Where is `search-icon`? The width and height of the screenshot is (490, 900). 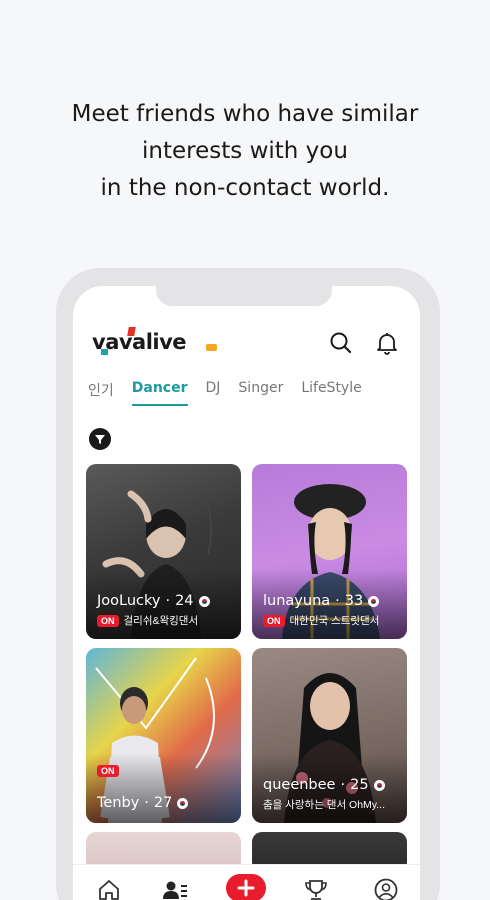 search-icon is located at coordinates (341, 343).